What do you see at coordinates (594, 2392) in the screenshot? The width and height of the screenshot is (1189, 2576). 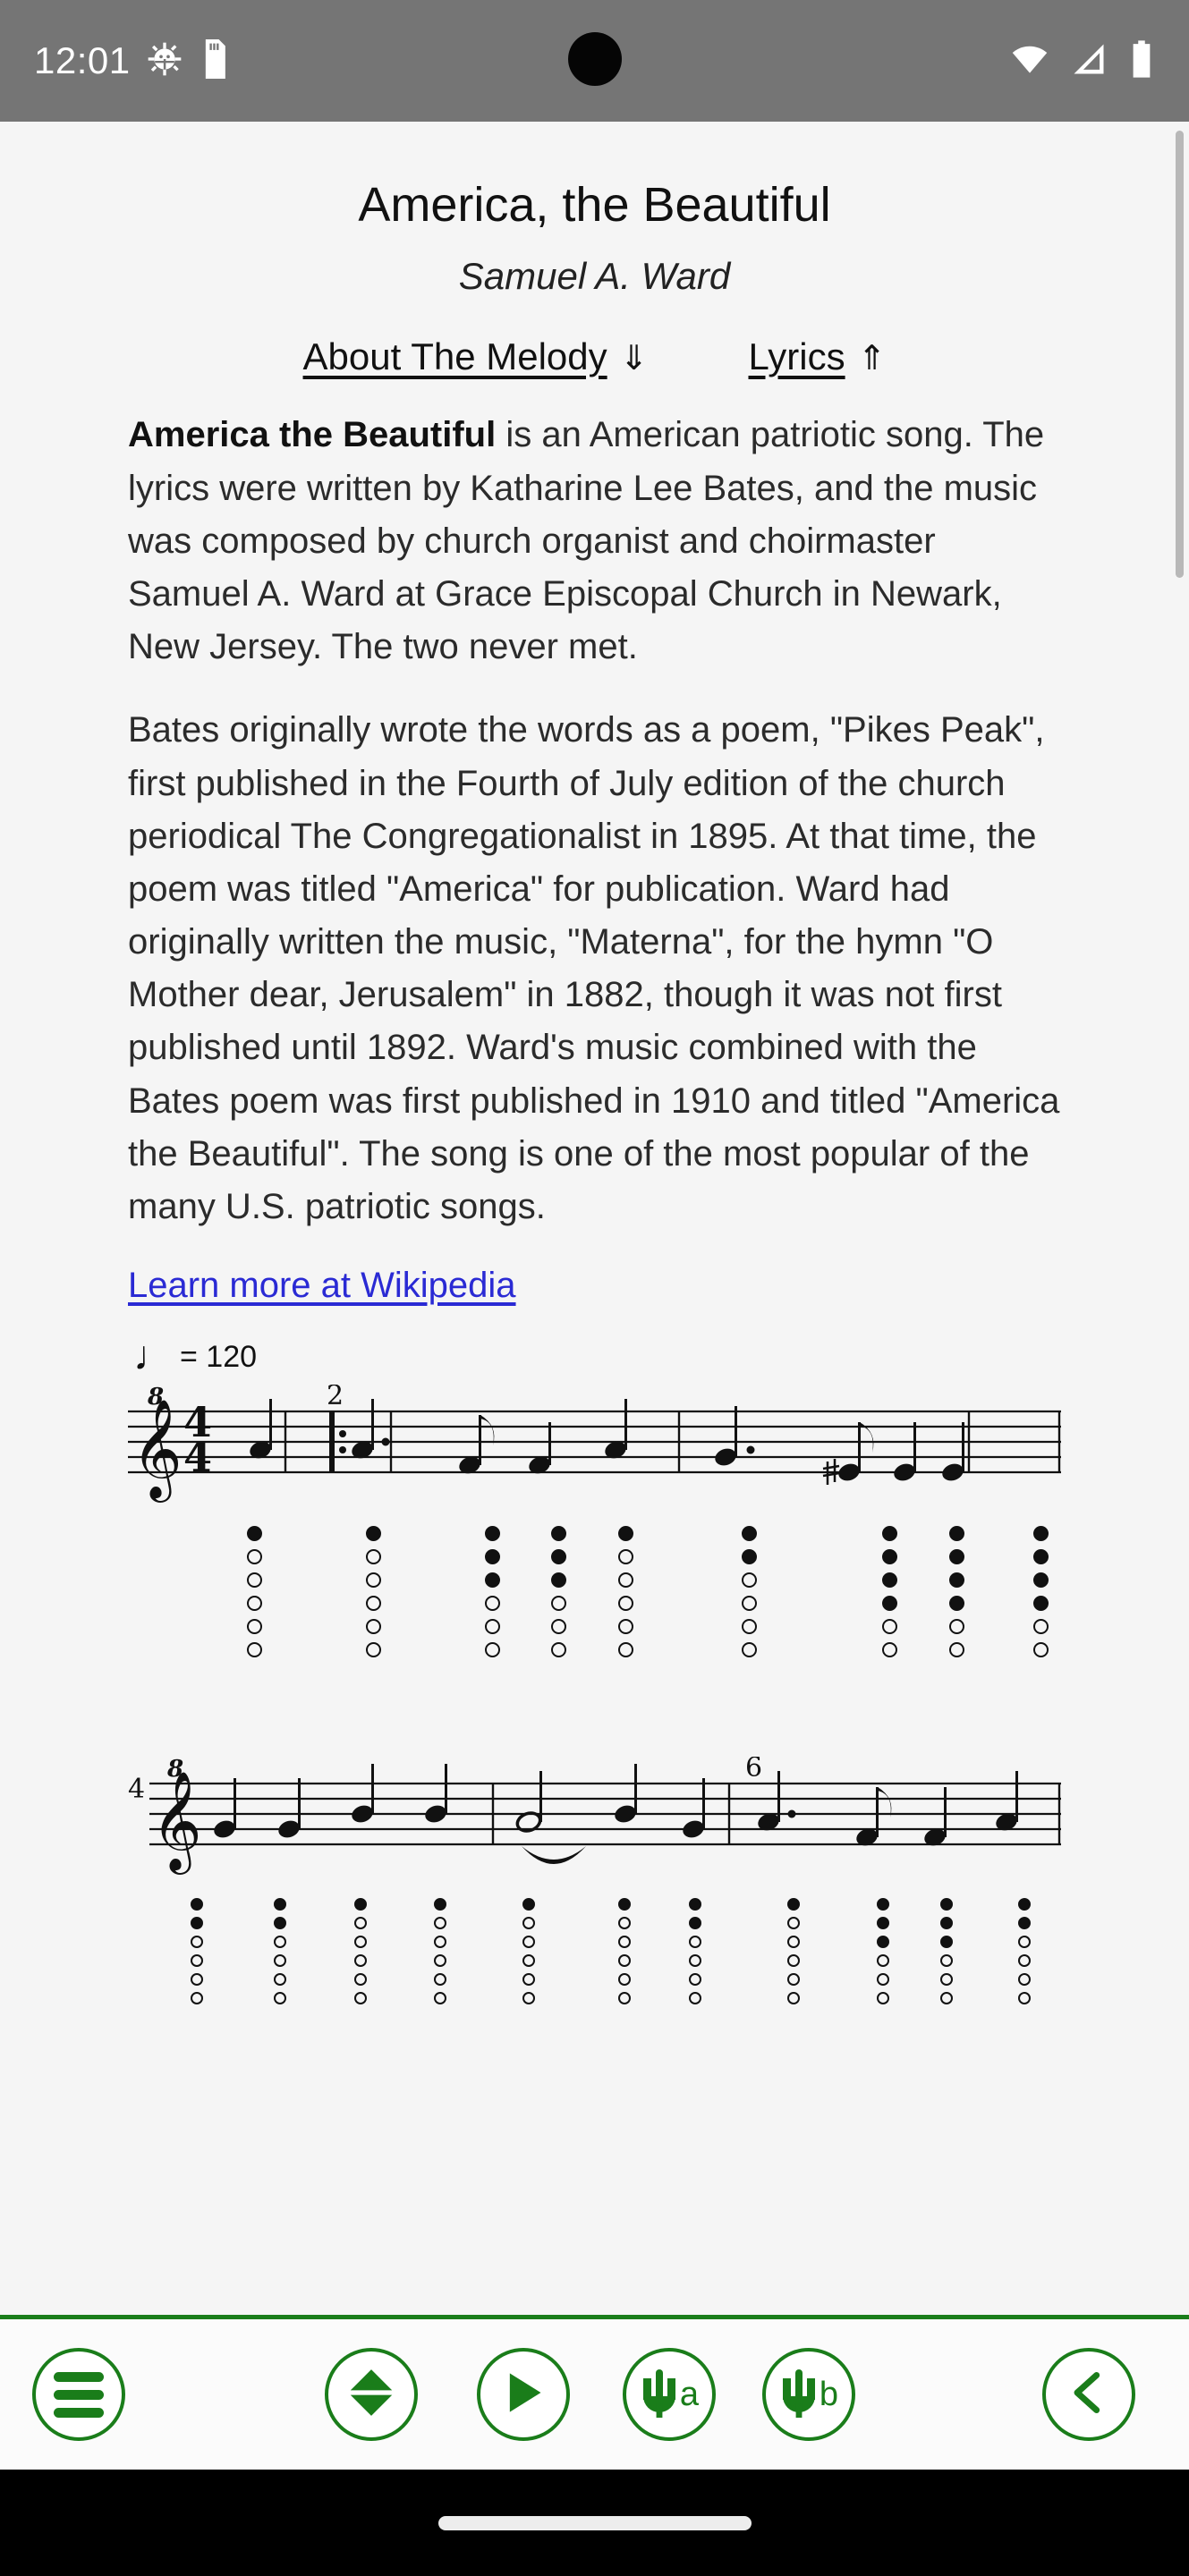 I see `bottom-toolbar: a b` at bounding box center [594, 2392].